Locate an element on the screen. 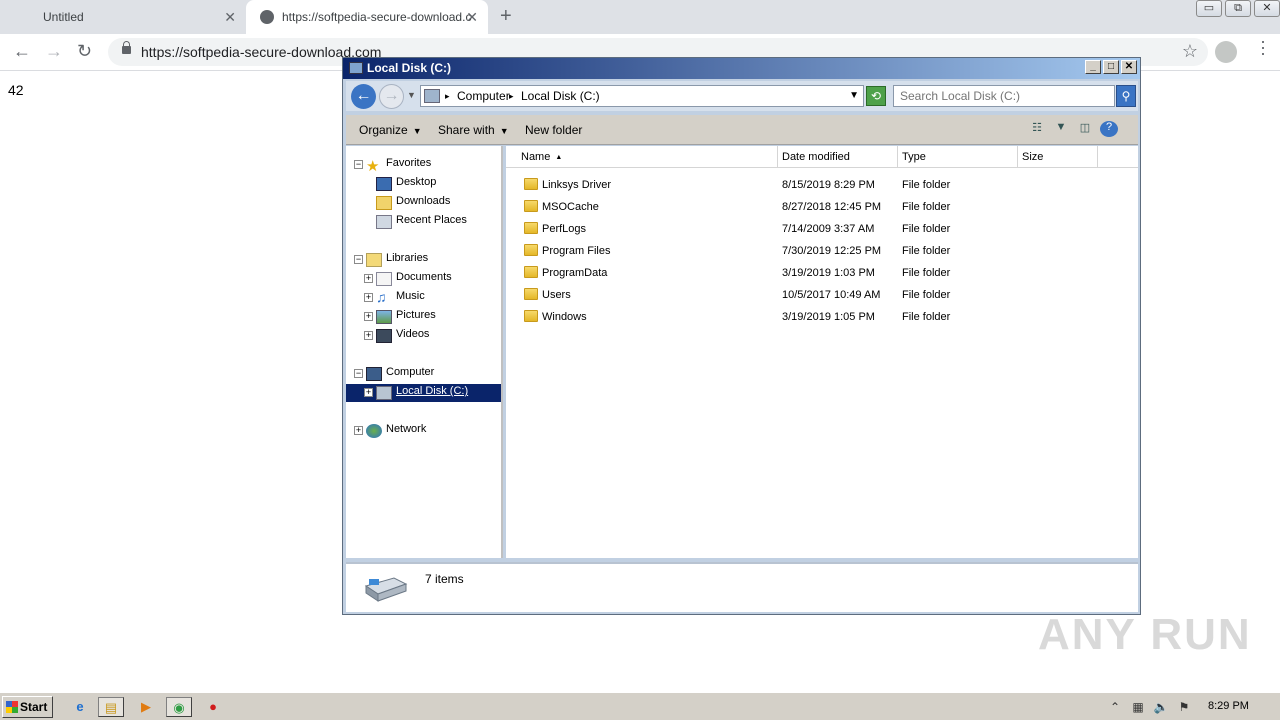  nav-recent-places: Recent Places is located at coordinates (424, 222).